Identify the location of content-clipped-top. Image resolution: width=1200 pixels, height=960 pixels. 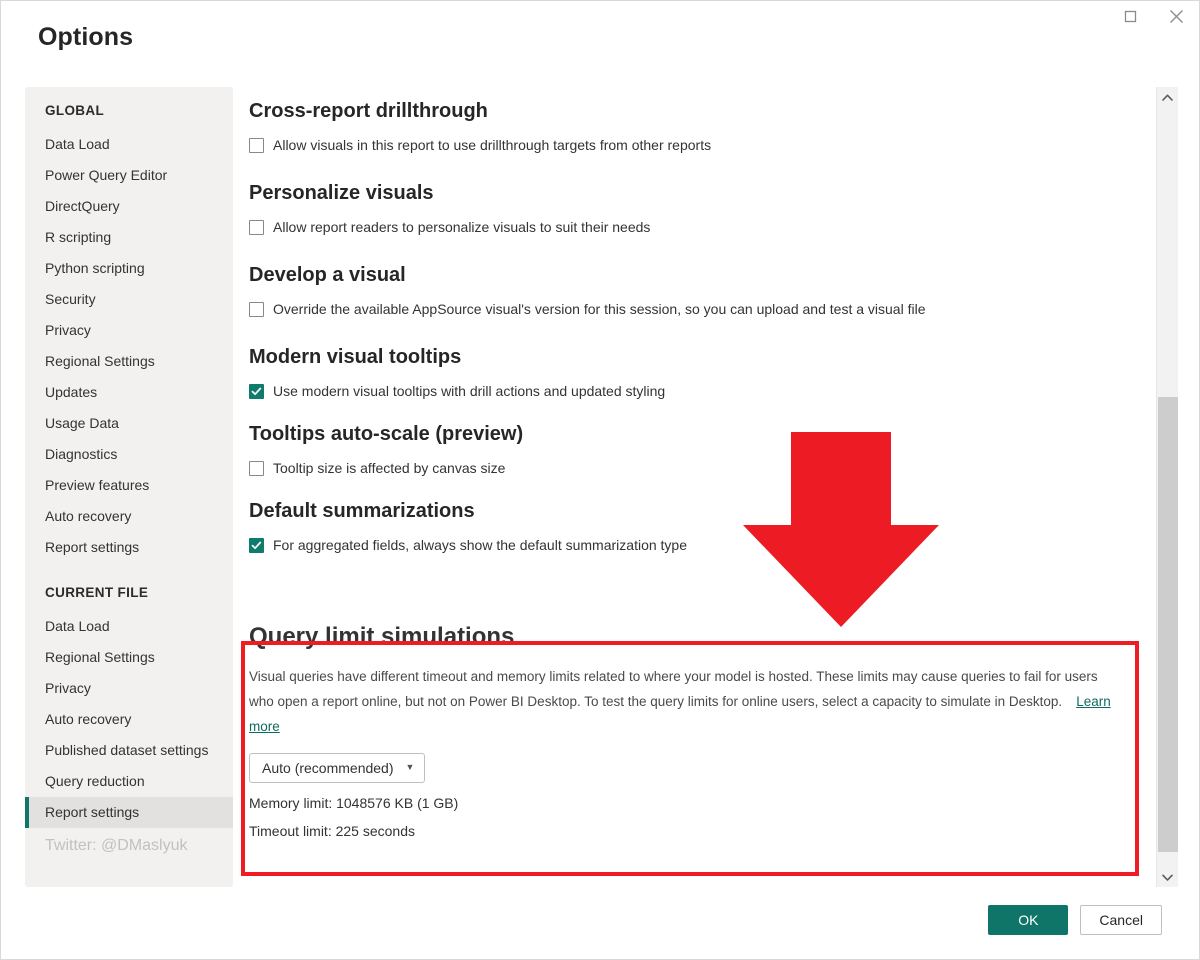
(702, 94).